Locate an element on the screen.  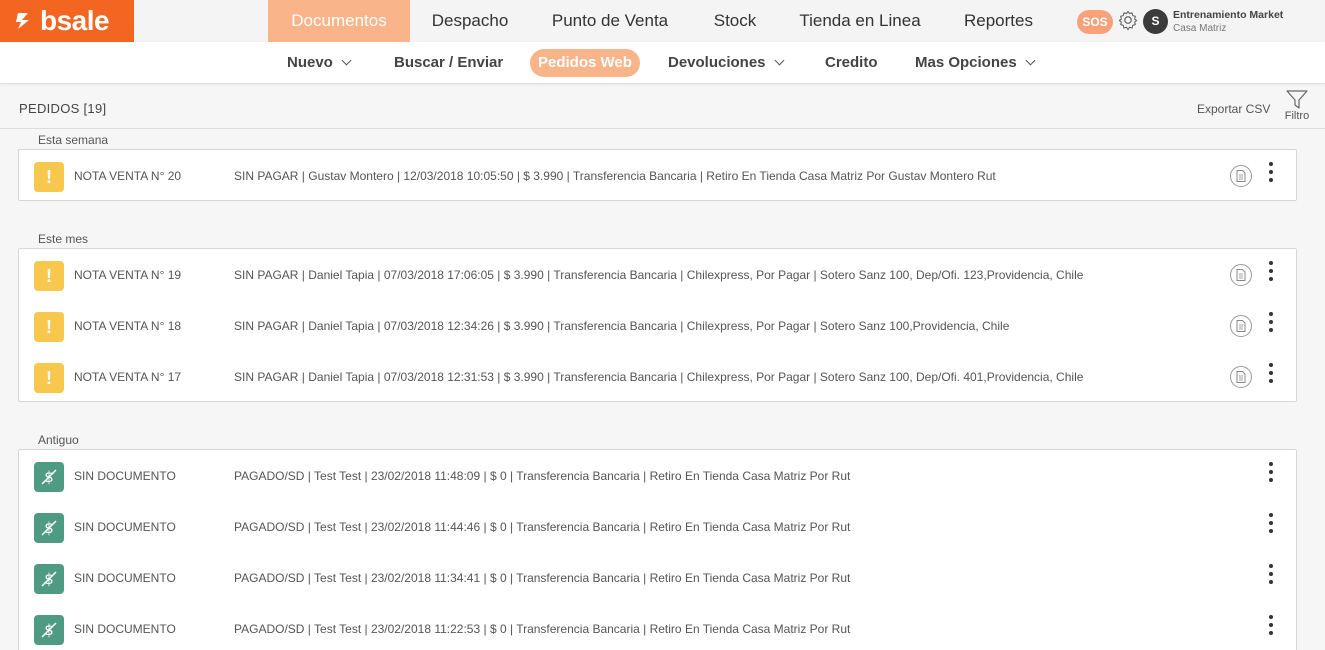
main-nav-punto-de-venta: Punto de Venta is located at coordinates (610, 21).